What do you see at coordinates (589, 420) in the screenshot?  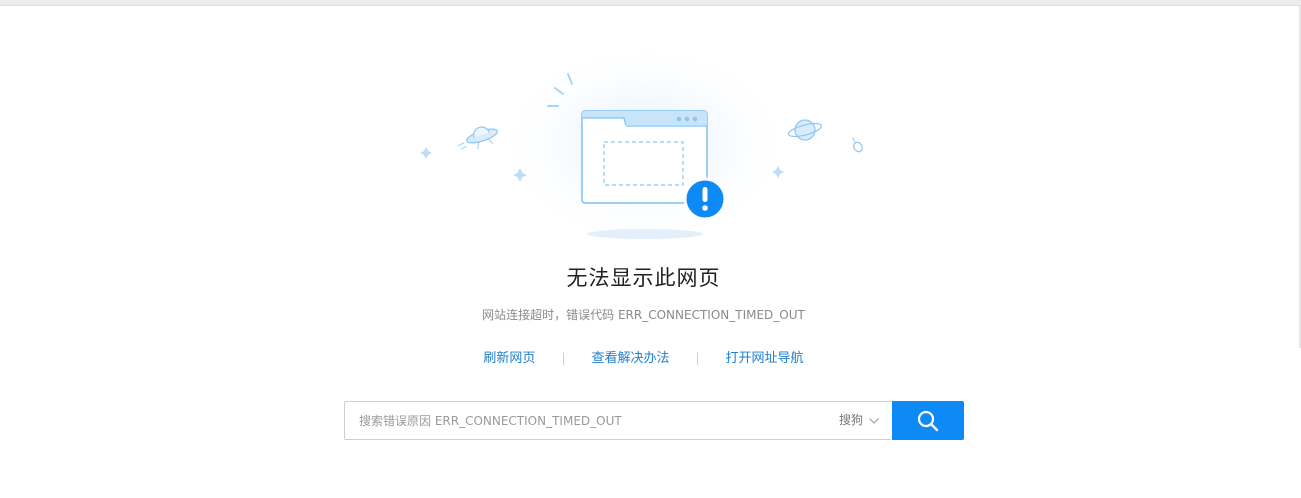 I see `search-input` at bounding box center [589, 420].